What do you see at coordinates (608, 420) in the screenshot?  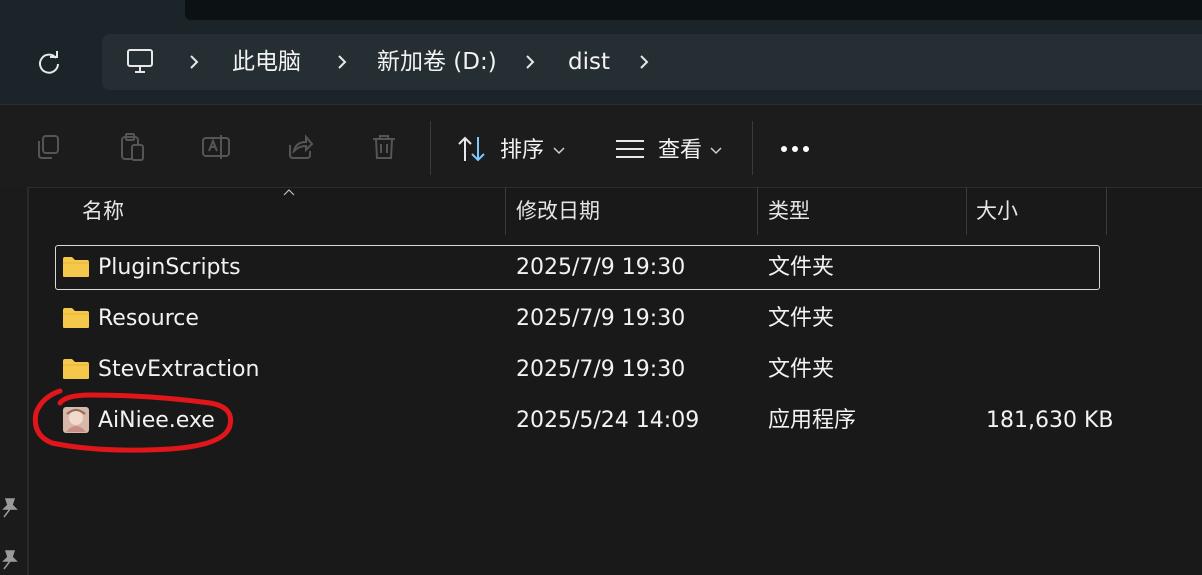 I see `file-date: 2025/5/24 14:09` at bounding box center [608, 420].